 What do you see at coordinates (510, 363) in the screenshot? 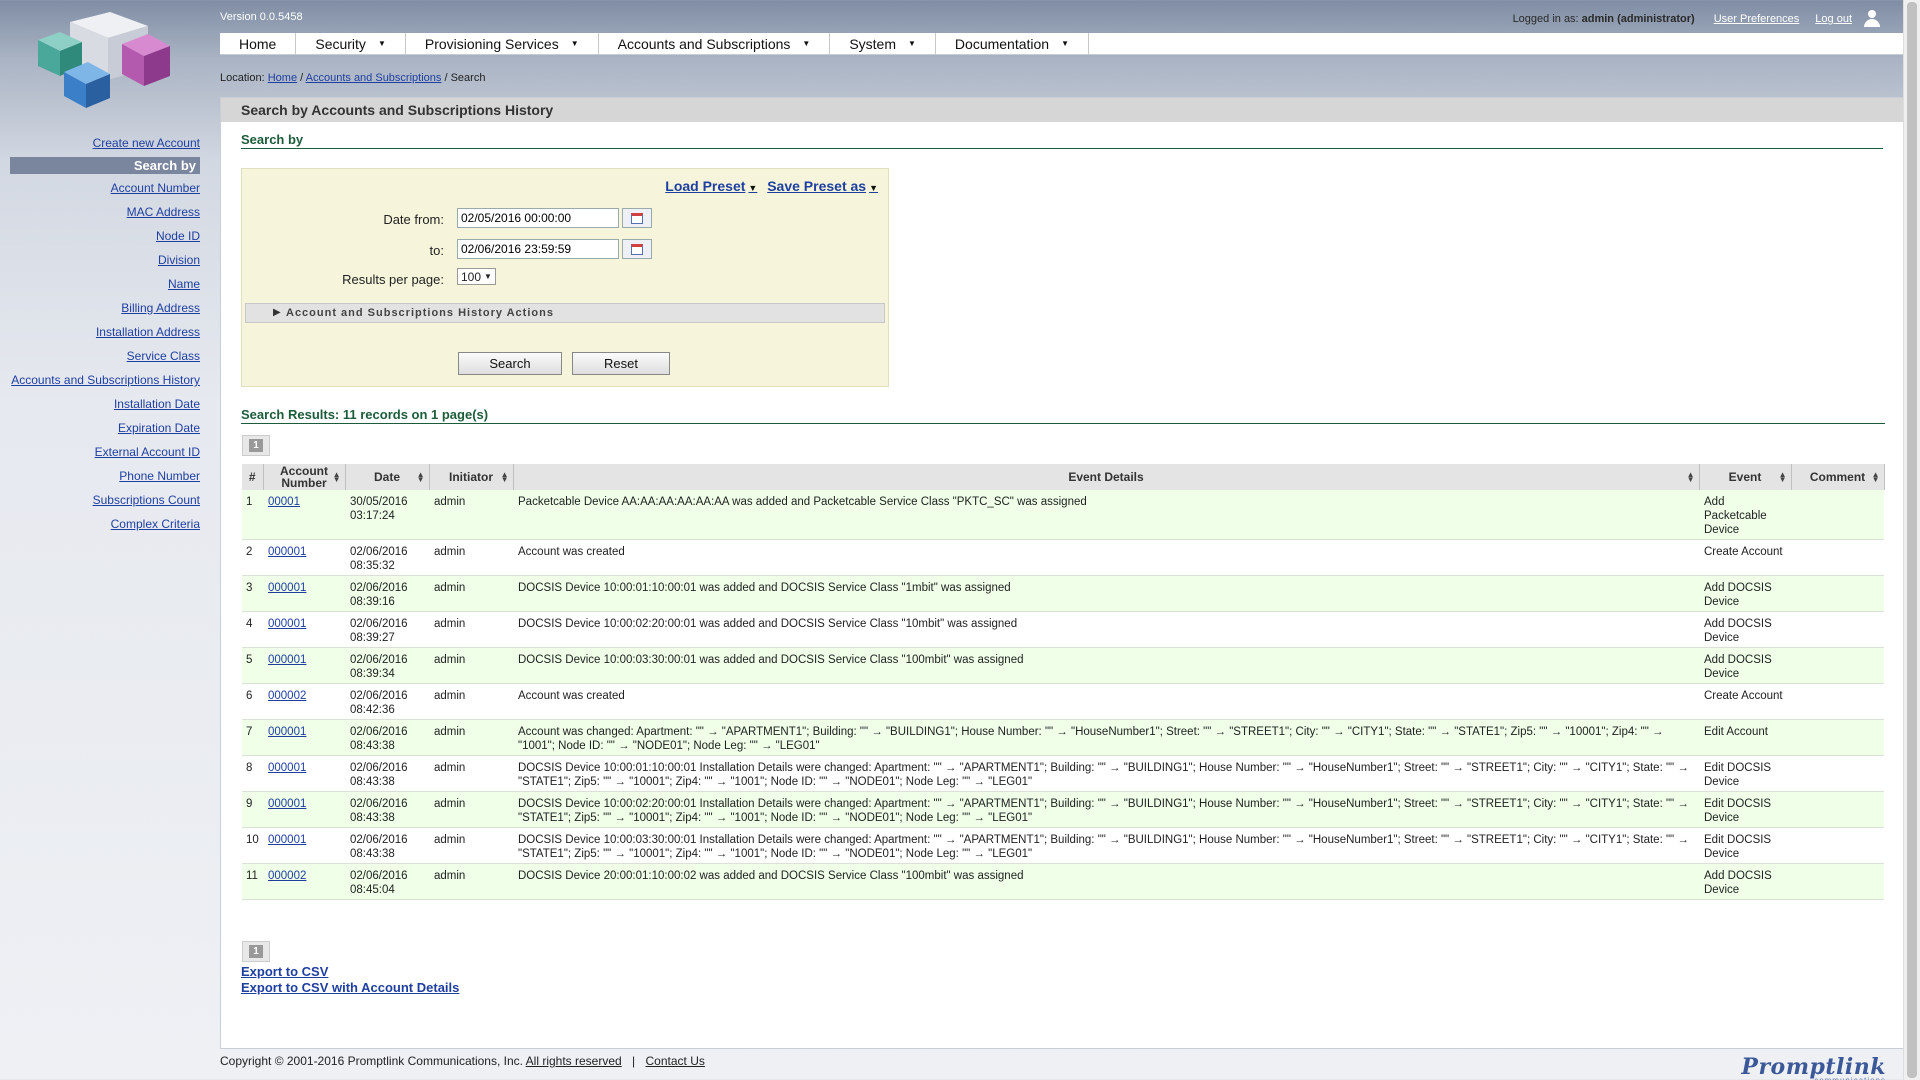
I see `search-button: Search` at bounding box center [510, 363].